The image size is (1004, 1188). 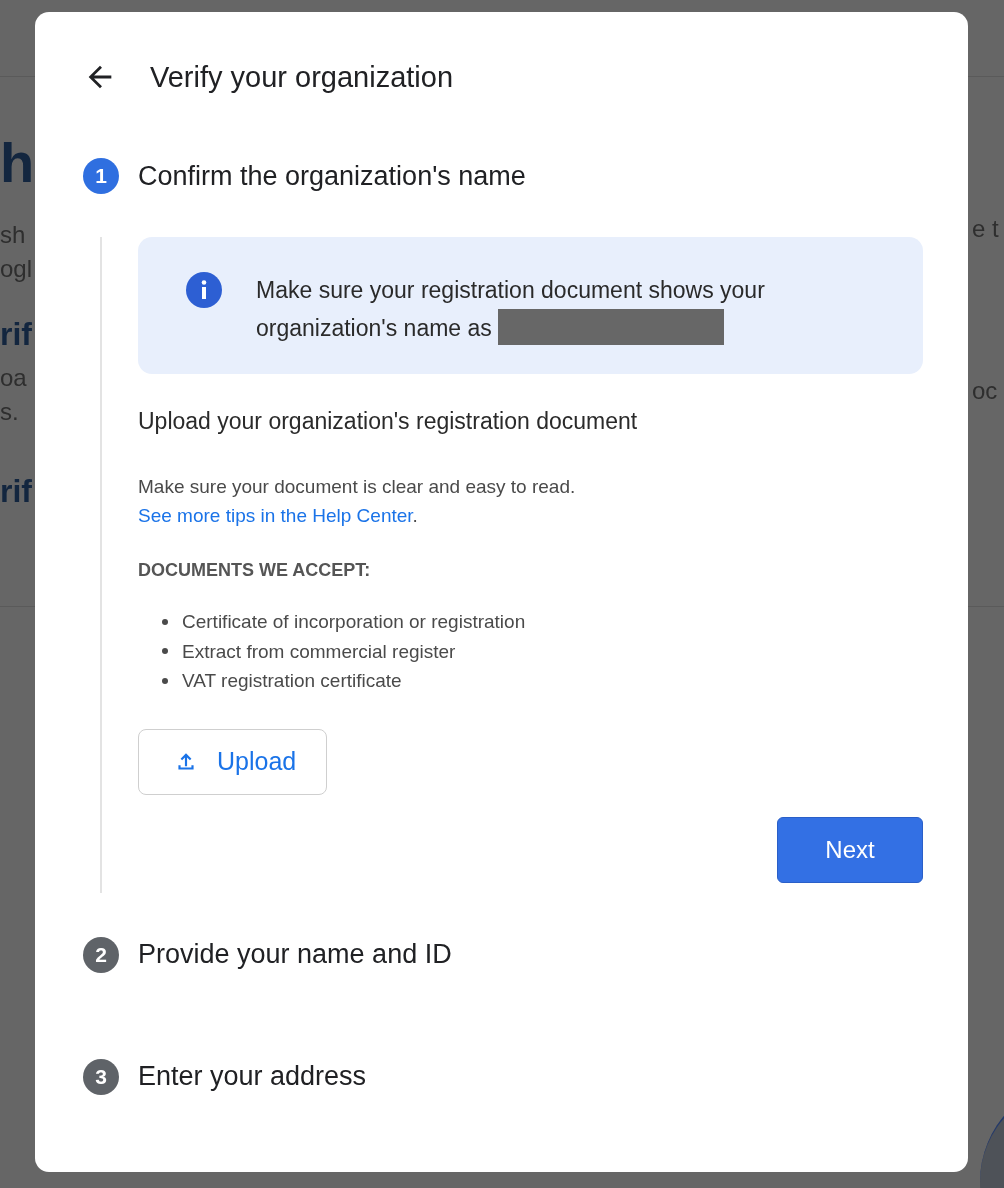 I want to click on info-icon, so click(x=204, y=290).